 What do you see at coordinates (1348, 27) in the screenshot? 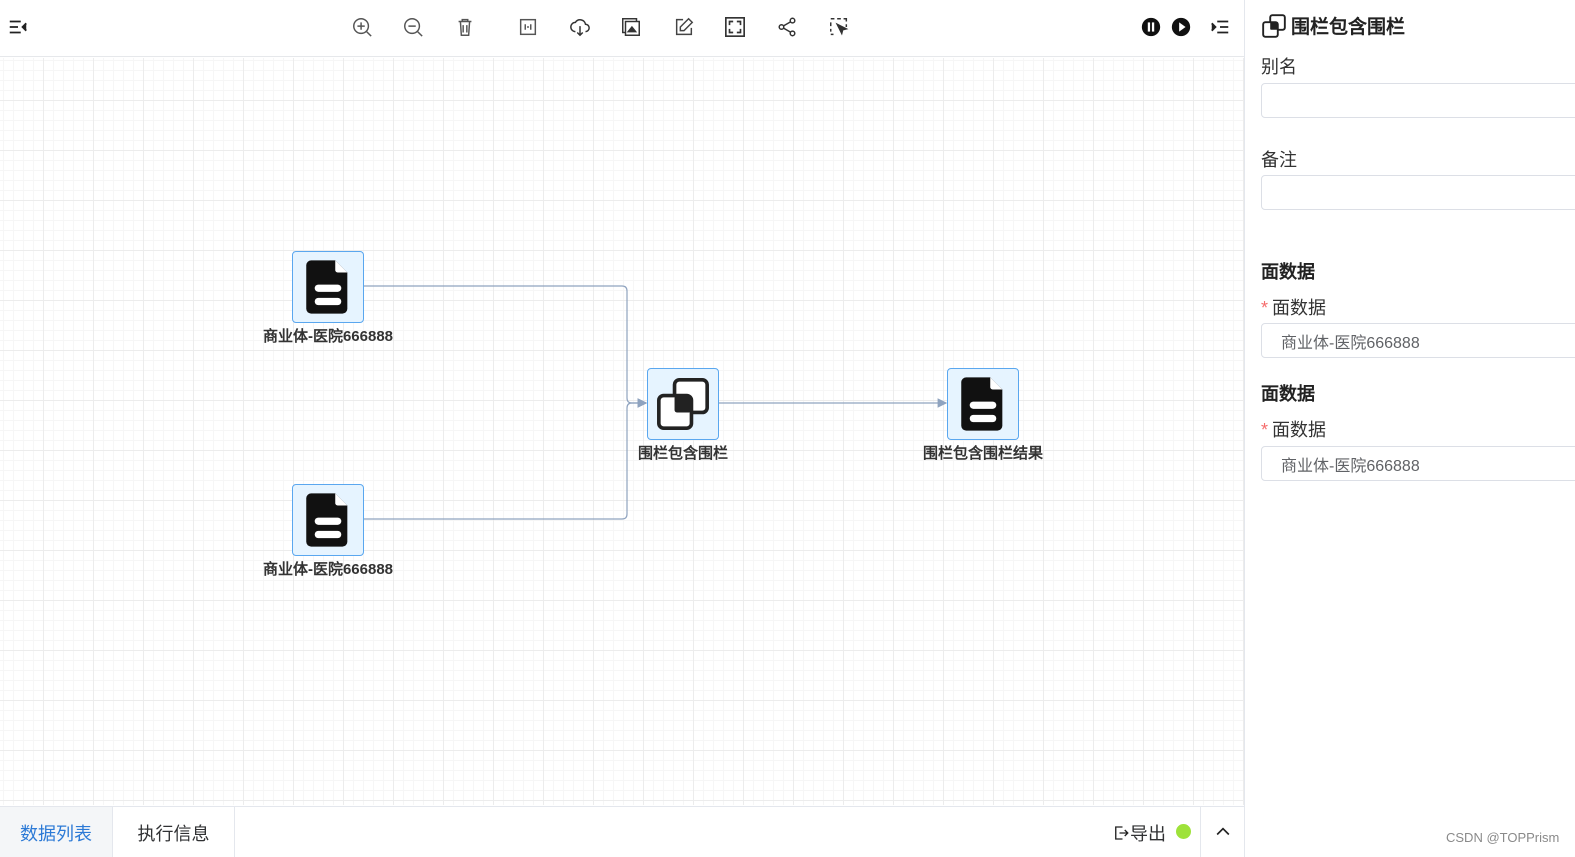
I see `panel-title-text: 围栏包含围栏` at bounding box center [1348, 27].